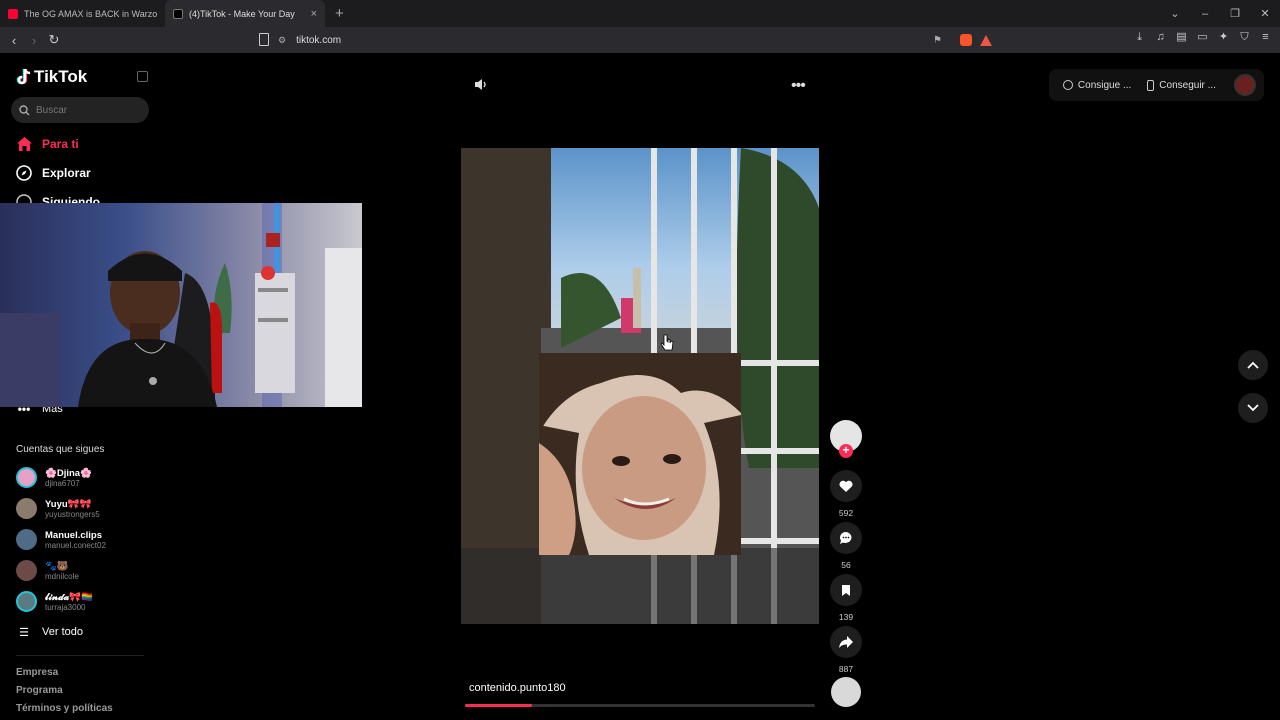  What do you see at coordinates (846, 451) in the screenshot?
I see `follow-plus-icon: +` at bounding box center [846, 451].